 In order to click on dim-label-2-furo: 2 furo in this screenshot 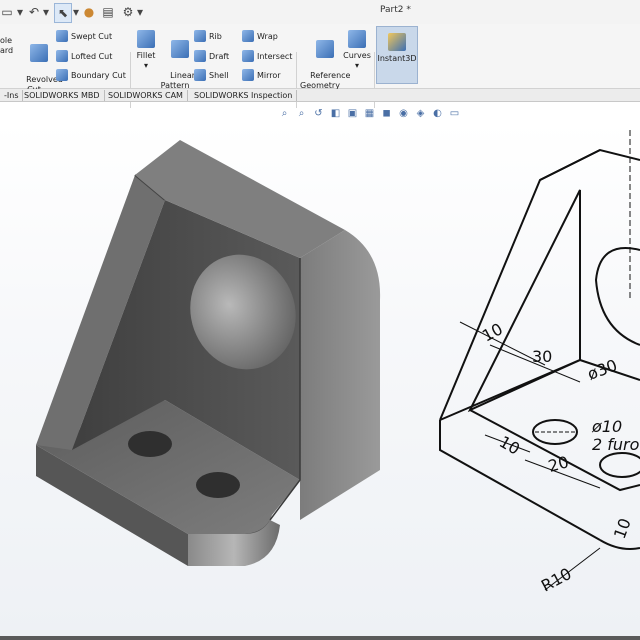, I will do `click(616, 444)`.